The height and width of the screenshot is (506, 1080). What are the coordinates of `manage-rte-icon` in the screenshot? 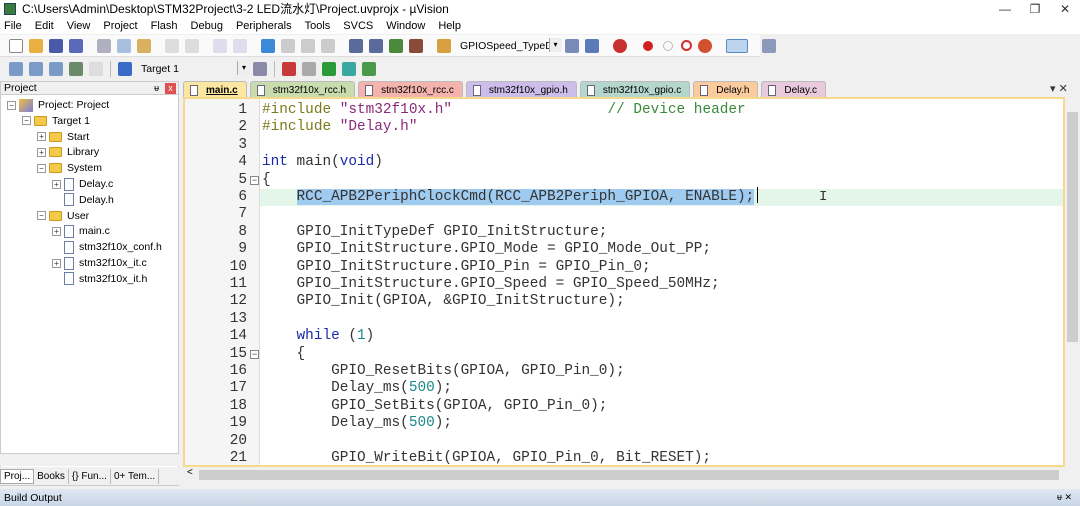 It's located at (329, 69).